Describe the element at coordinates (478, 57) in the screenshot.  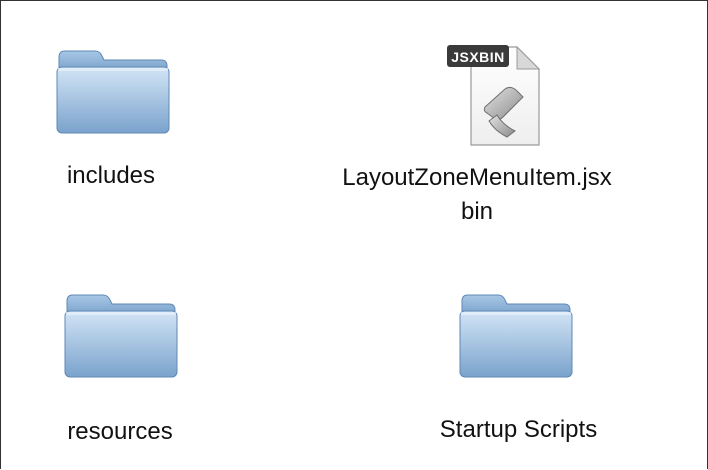
I see `file-type-badge: JSXBIN` at that location.